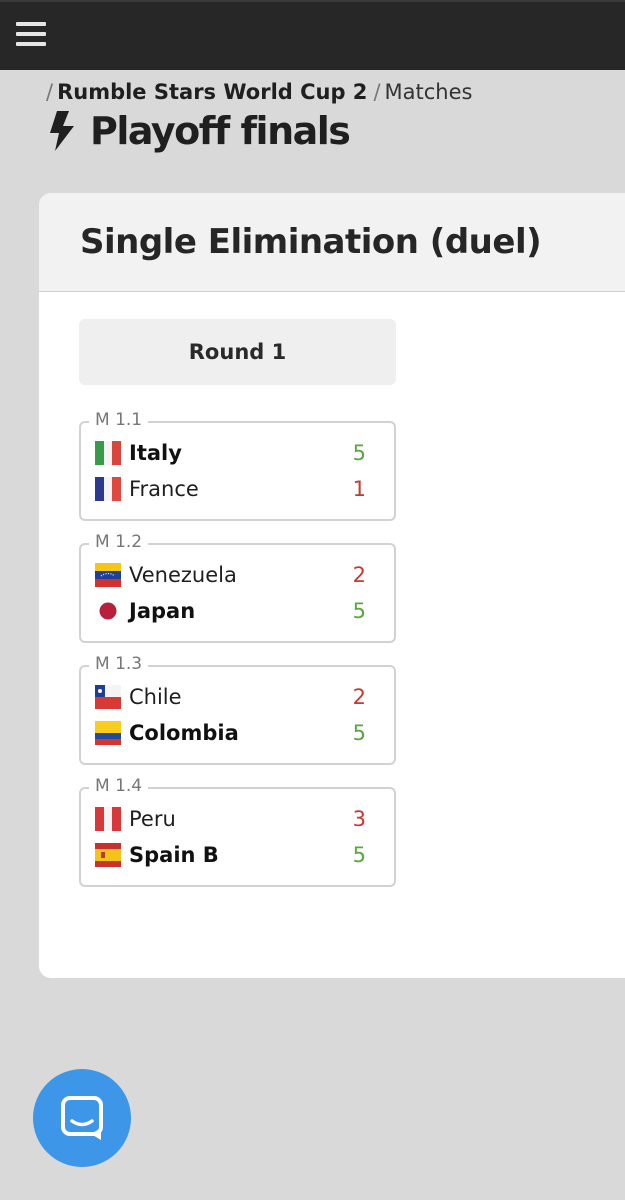 The height and width of the screenshot is (1200, 625). Describe the element at coordinates (162, 611) in the screenshot. I see `team-name: Japan` at that location.